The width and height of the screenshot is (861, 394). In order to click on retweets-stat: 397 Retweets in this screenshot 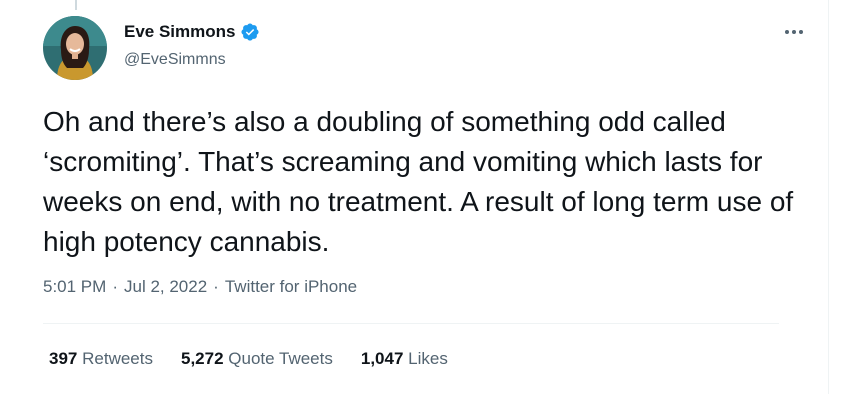, I will do `click(101, 359)`.